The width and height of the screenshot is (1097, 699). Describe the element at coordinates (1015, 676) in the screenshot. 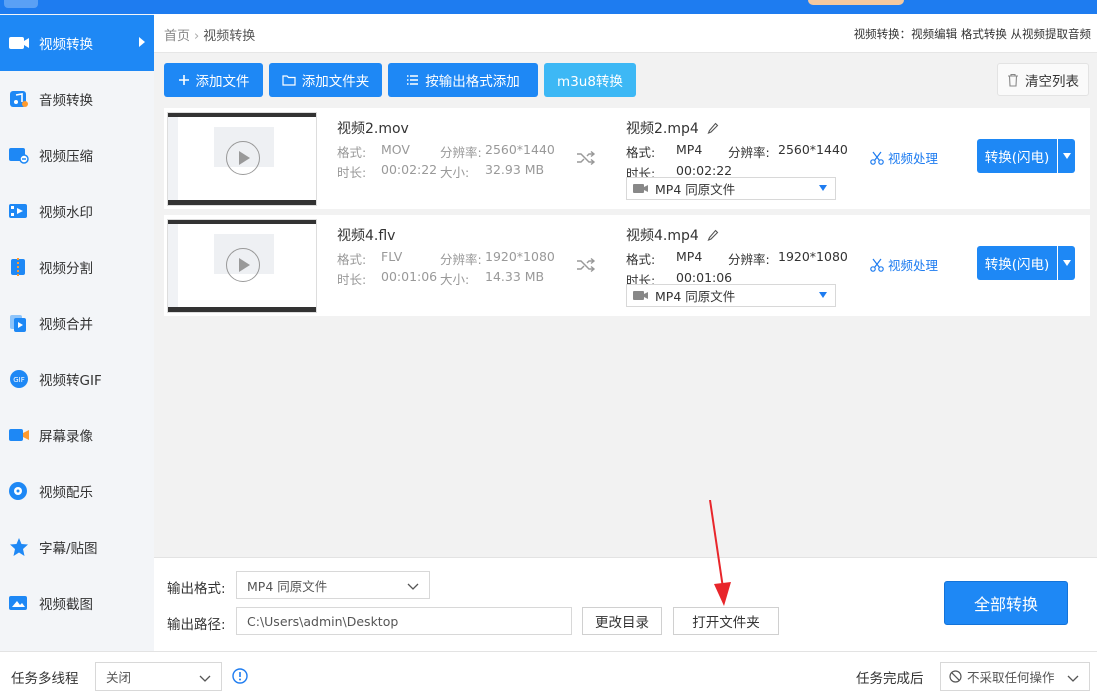

I see `after-task-select: 不采取任何操作` at that location.